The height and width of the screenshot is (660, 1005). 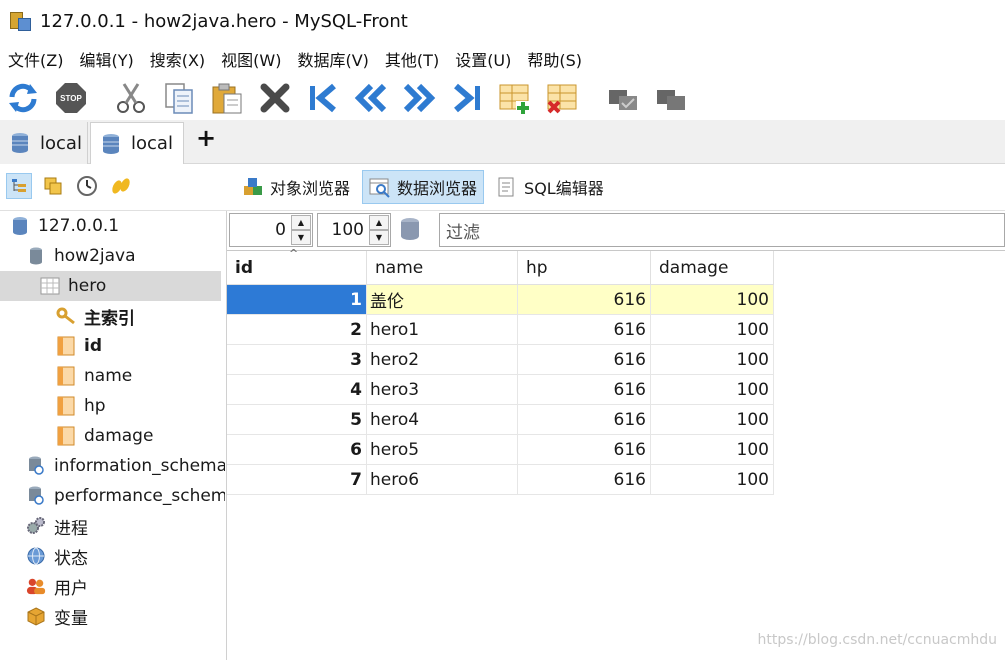 What do you see at coordinates (442, 390) in the screenshot?
I see `cell-name: hero3` at bounding box center [442, 390].